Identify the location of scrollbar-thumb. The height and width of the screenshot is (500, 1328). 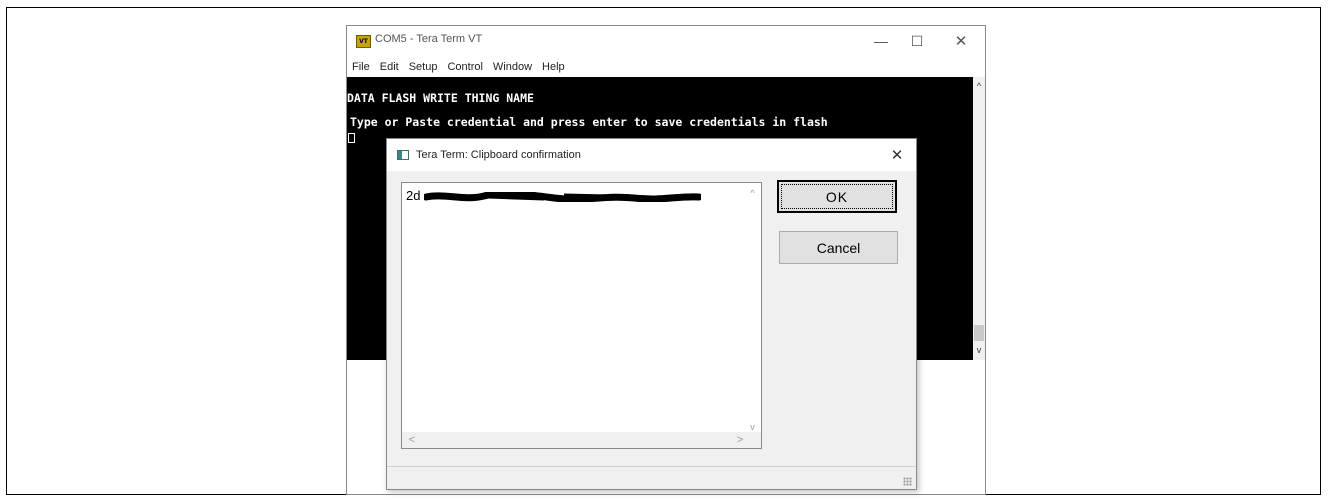
(979, 333).